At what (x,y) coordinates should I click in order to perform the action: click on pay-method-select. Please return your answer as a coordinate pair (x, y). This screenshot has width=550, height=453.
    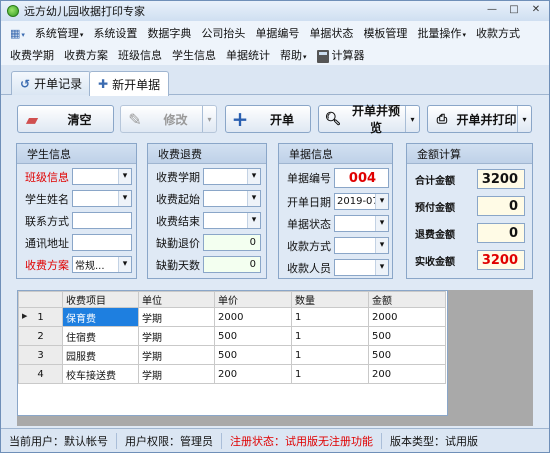
    Looking at the image, I should click on (361, 245).